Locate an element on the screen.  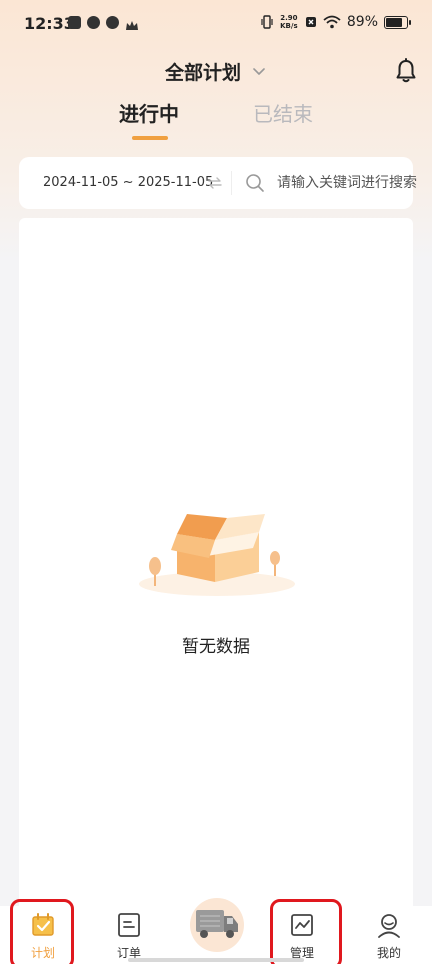
search-input is located at coordinates (347, 183).